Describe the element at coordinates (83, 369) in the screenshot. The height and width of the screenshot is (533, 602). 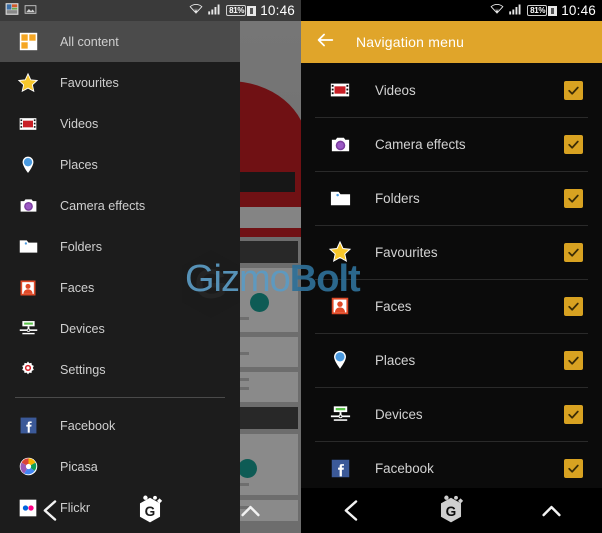
I see `drawer-item-label: Settings` at that location.